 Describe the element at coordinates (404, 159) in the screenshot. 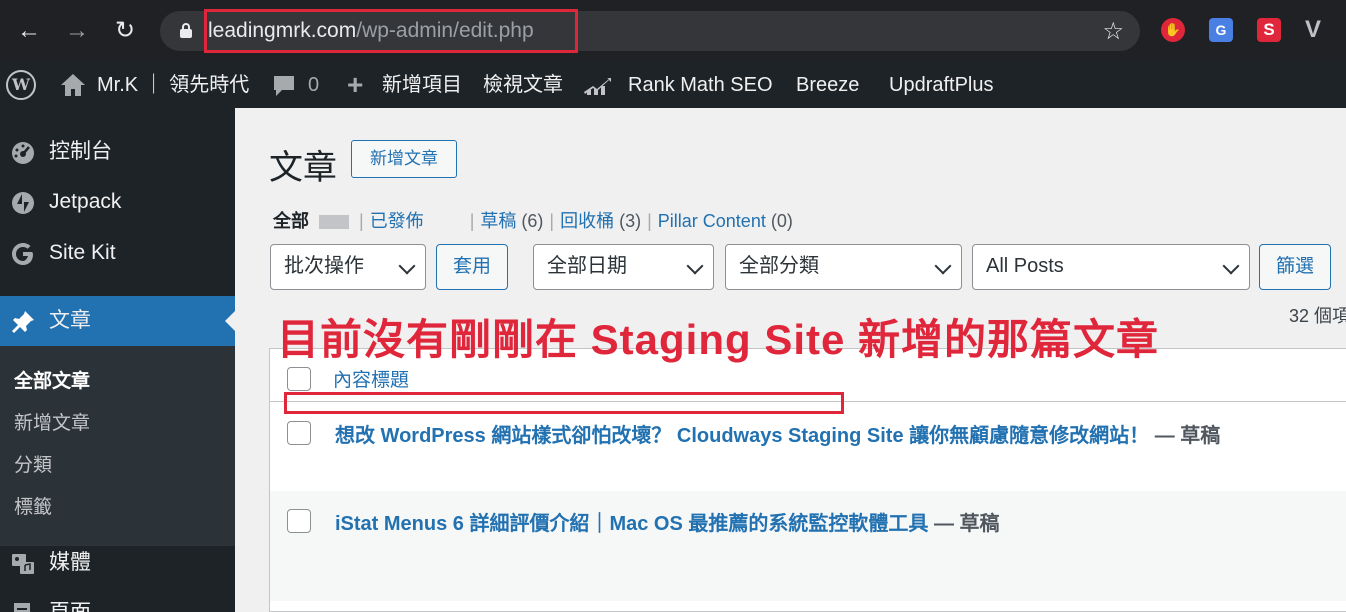

I see `add-new-post-button: 新增文章` at that location.